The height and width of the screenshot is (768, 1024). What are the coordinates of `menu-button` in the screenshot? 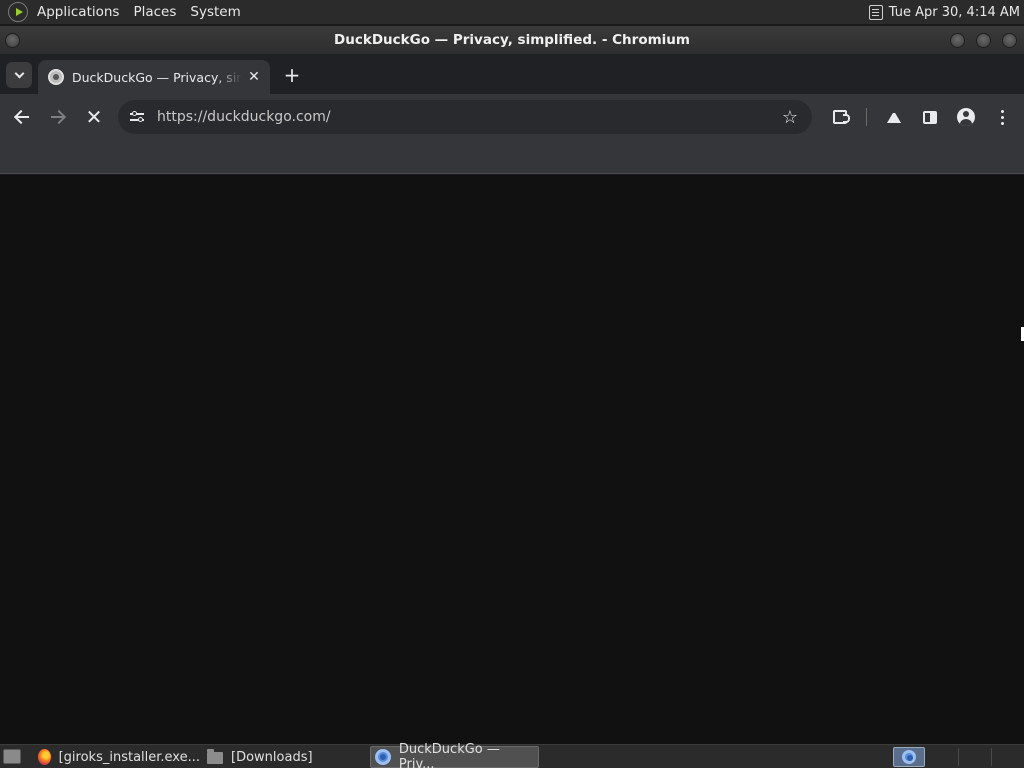 It's located at (1002, 117).